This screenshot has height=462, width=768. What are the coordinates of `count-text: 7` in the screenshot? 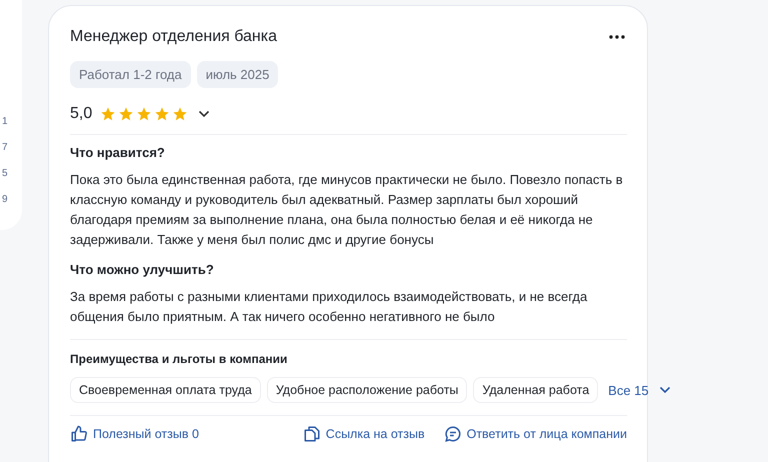 It's located at (5, 148).